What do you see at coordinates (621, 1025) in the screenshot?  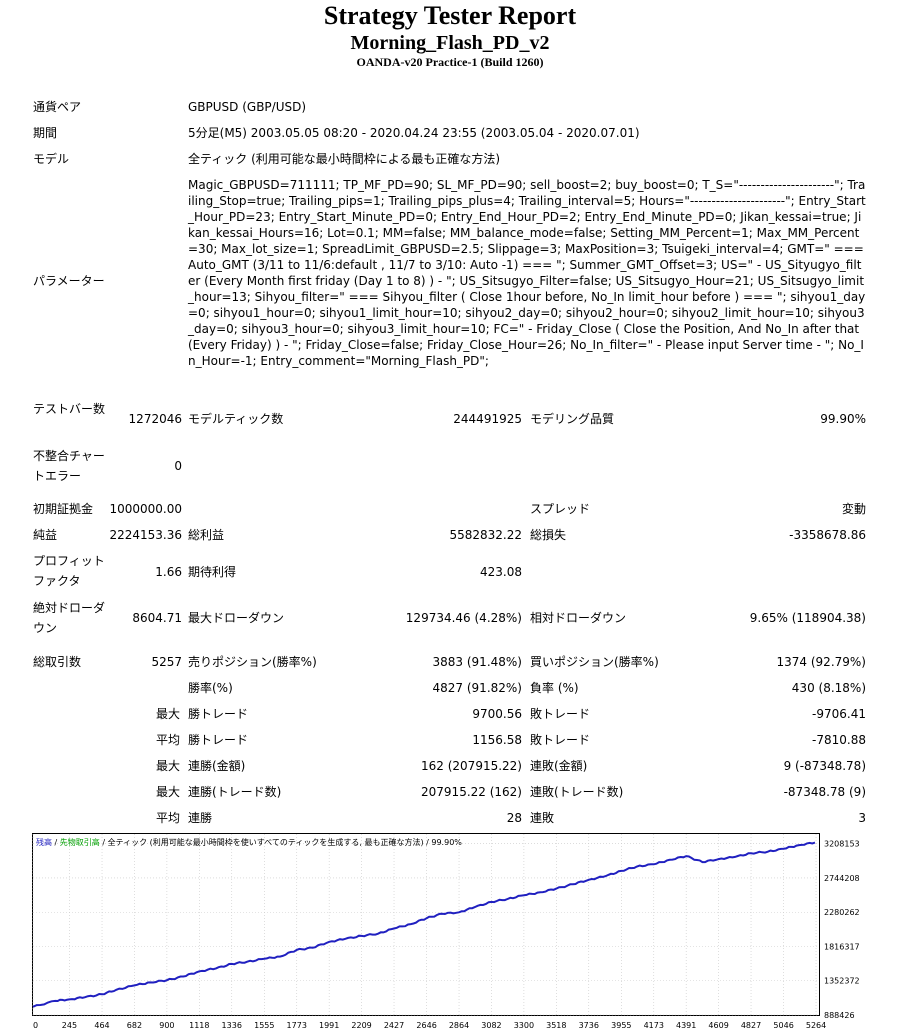 I see `chart-x-tick-label: 3955` at bounding box center [621, 1025].